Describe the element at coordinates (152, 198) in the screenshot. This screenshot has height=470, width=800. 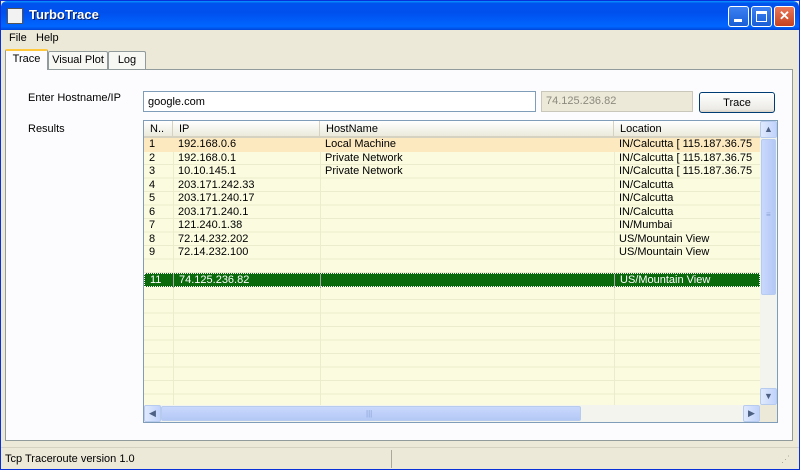
I see `cell-number: 5` at that location.